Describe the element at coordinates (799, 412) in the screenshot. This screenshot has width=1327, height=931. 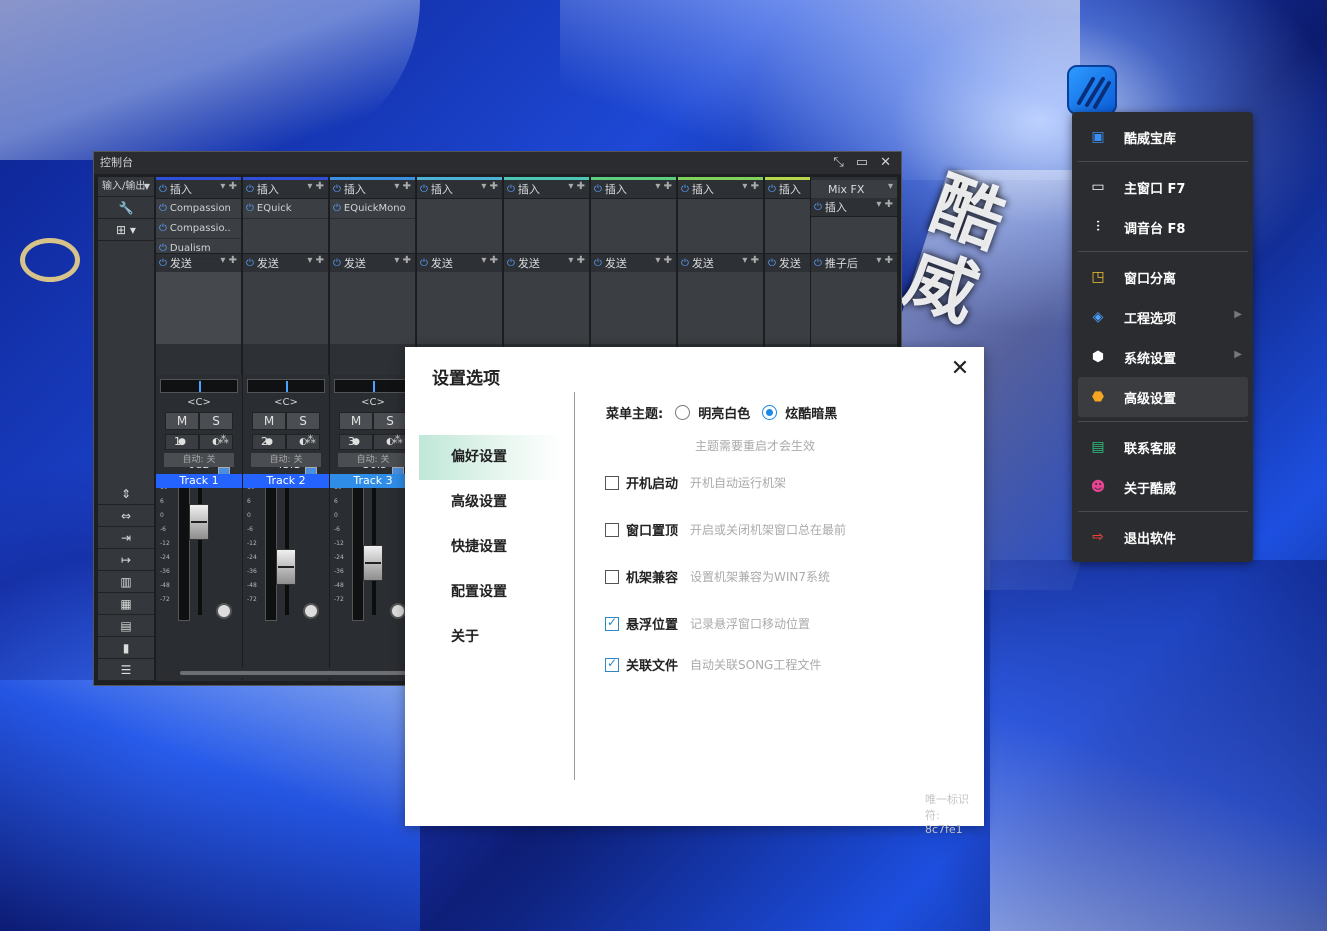
I see `theme-dark-radio: 炫酷暗黑` at that location.